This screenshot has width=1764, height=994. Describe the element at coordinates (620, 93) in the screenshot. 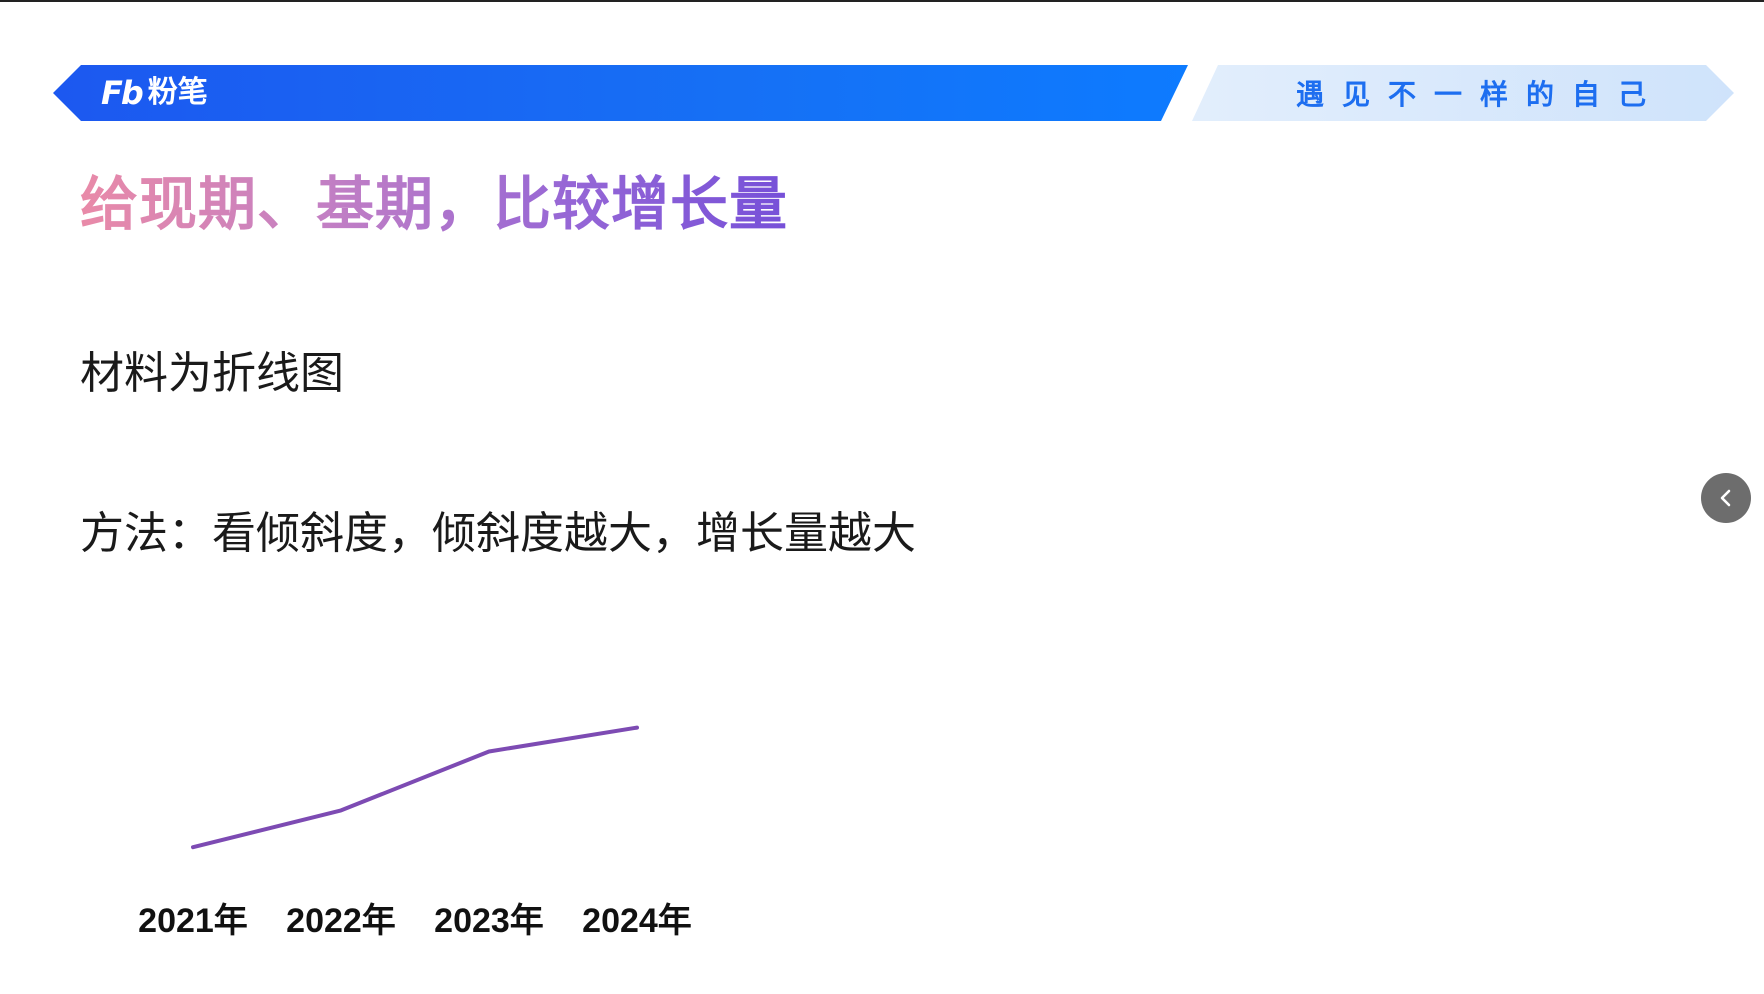

I see `brand-banner` at that location.